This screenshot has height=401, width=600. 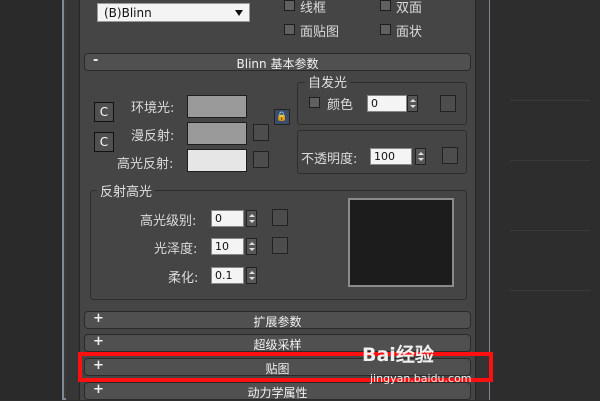 I want to click on face-map-checkbox, so click(x=289, y=29).